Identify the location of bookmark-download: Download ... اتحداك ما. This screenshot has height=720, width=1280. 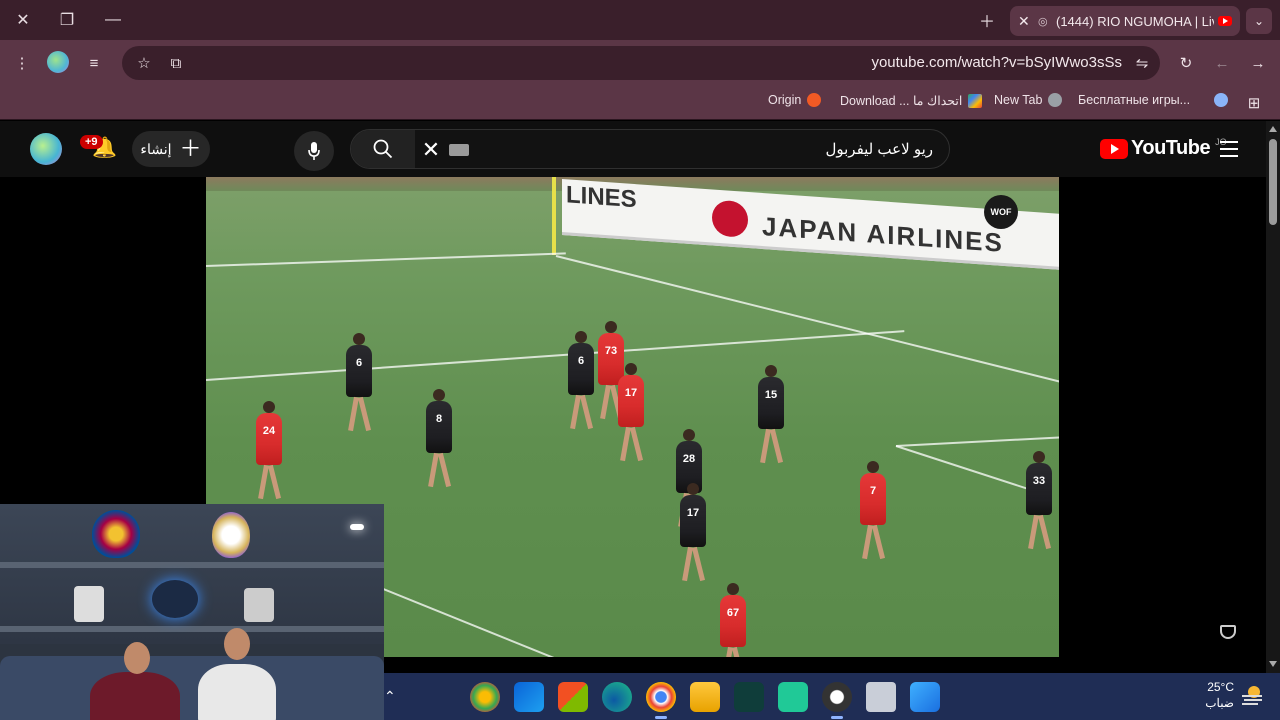
(911, 100).